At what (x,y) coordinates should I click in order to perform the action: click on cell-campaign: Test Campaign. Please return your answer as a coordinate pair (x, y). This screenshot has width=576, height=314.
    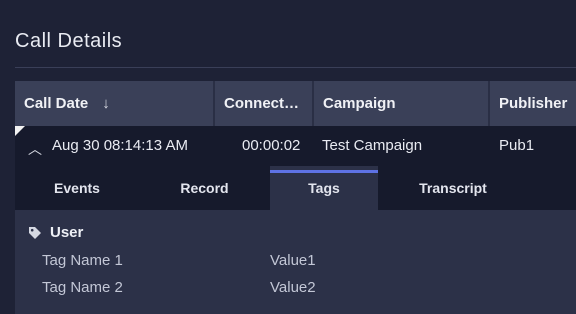
    Looking at the image, I should click on (372, 145).